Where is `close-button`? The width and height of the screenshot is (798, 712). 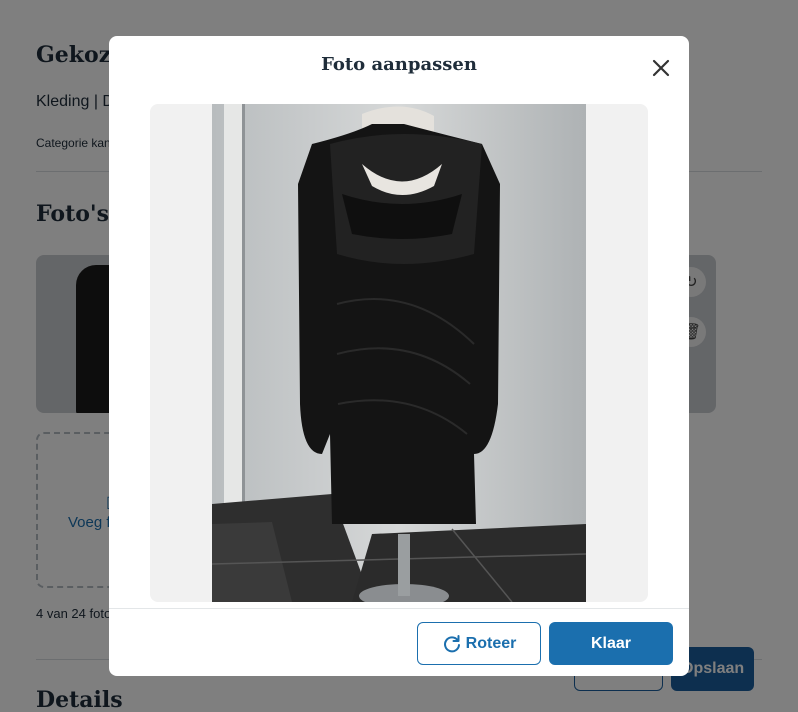
close-button is located at coordinates (661, 68).